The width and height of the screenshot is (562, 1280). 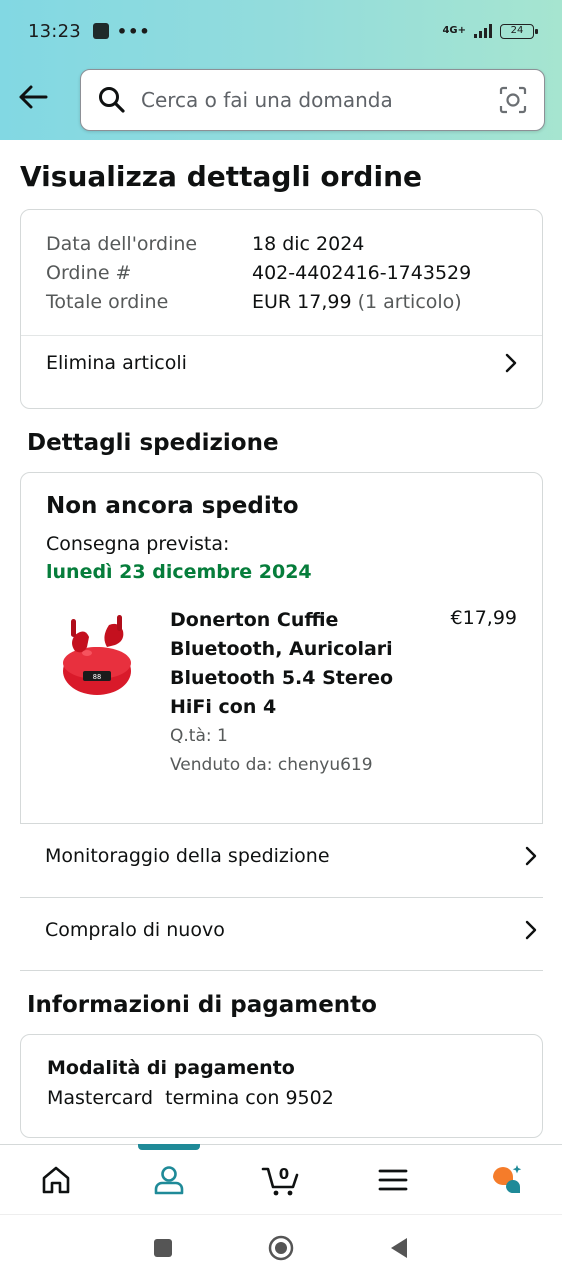 I want to click on menu-icon, so click(x=393, y=1179).